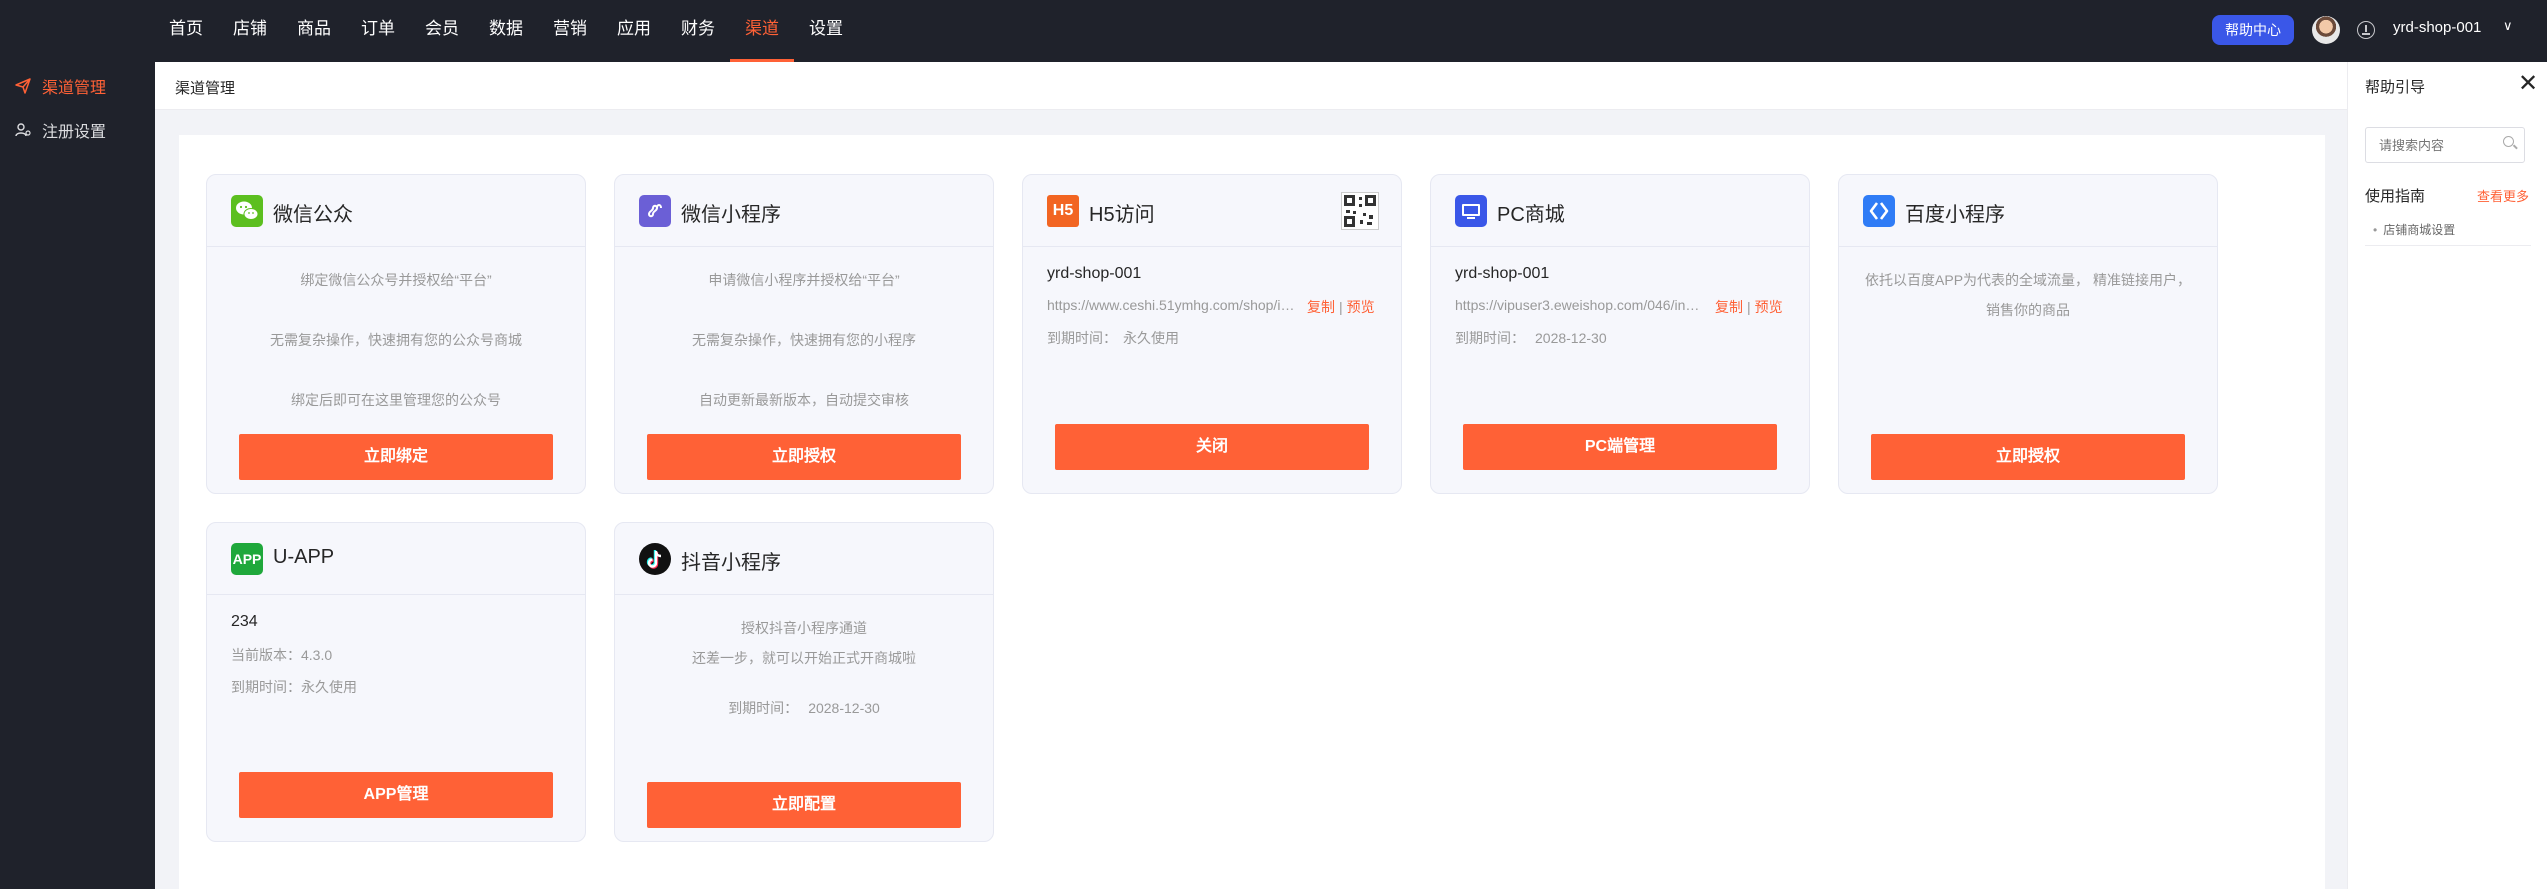 This screenshot has width=2547, height=889. What do you see at coordinates (2503, 195) in the screenshot?
I see `view-more-link: 查看更多` at bounding box center [2503, 195].